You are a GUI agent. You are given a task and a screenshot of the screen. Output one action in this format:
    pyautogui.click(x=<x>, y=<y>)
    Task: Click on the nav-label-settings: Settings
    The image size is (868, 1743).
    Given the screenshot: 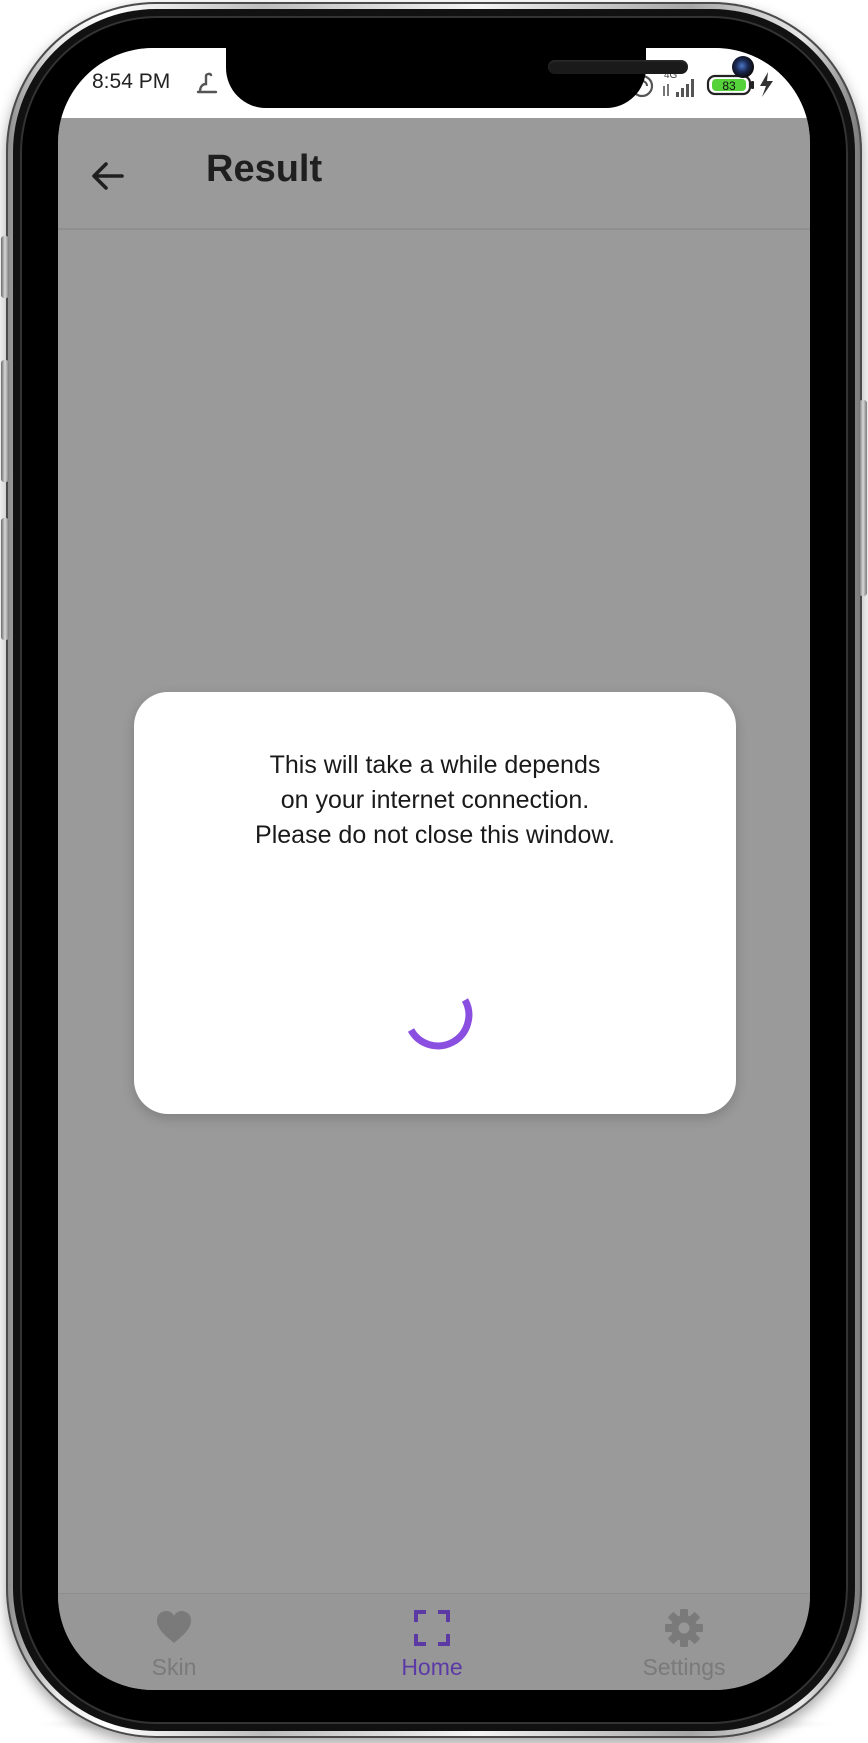 What is the action you would take?
    pyautogui.click(x=684, y=1667)
    